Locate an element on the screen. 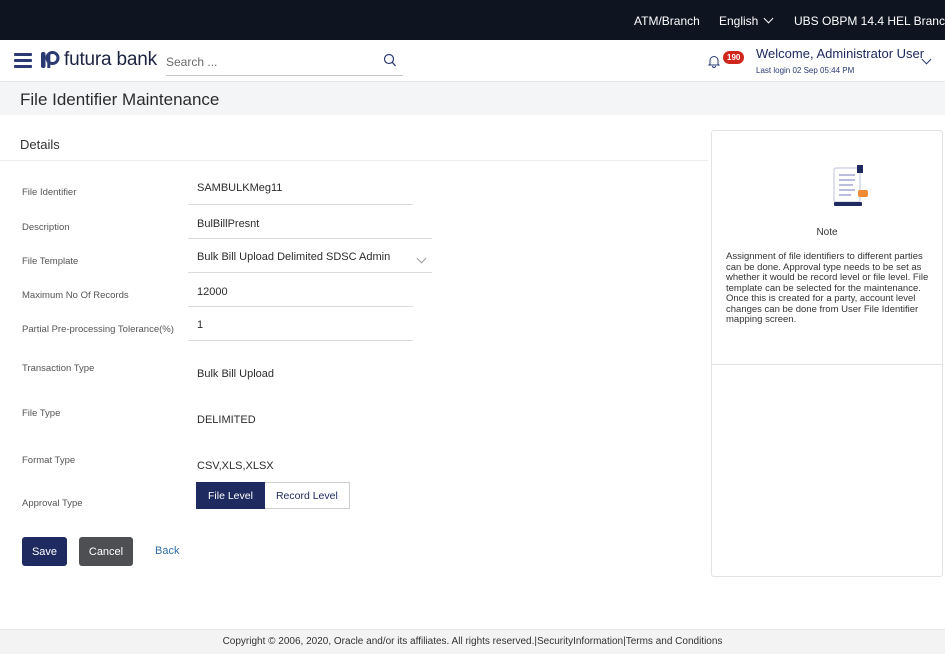 The width and height of the screenshot is (945, 654). tolerance-label: Partial Pre-processing Tolerance(%) is located at coordinates (98, 329).